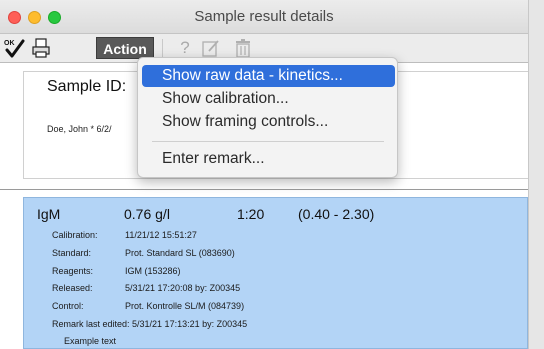  Describe the element at coordinates (185, 306) in the screenshot. I see `detail-value: Prot. Kontrolle SL/M (084739)` at that location.